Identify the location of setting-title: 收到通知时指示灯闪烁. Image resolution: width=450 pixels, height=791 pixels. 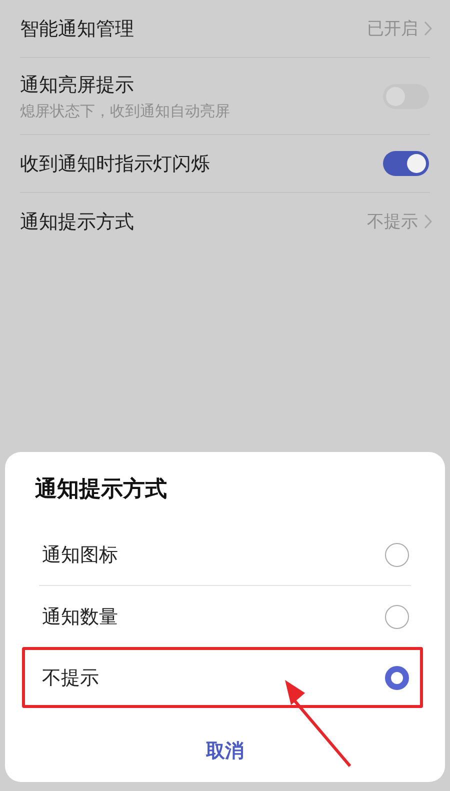
(115, 164).